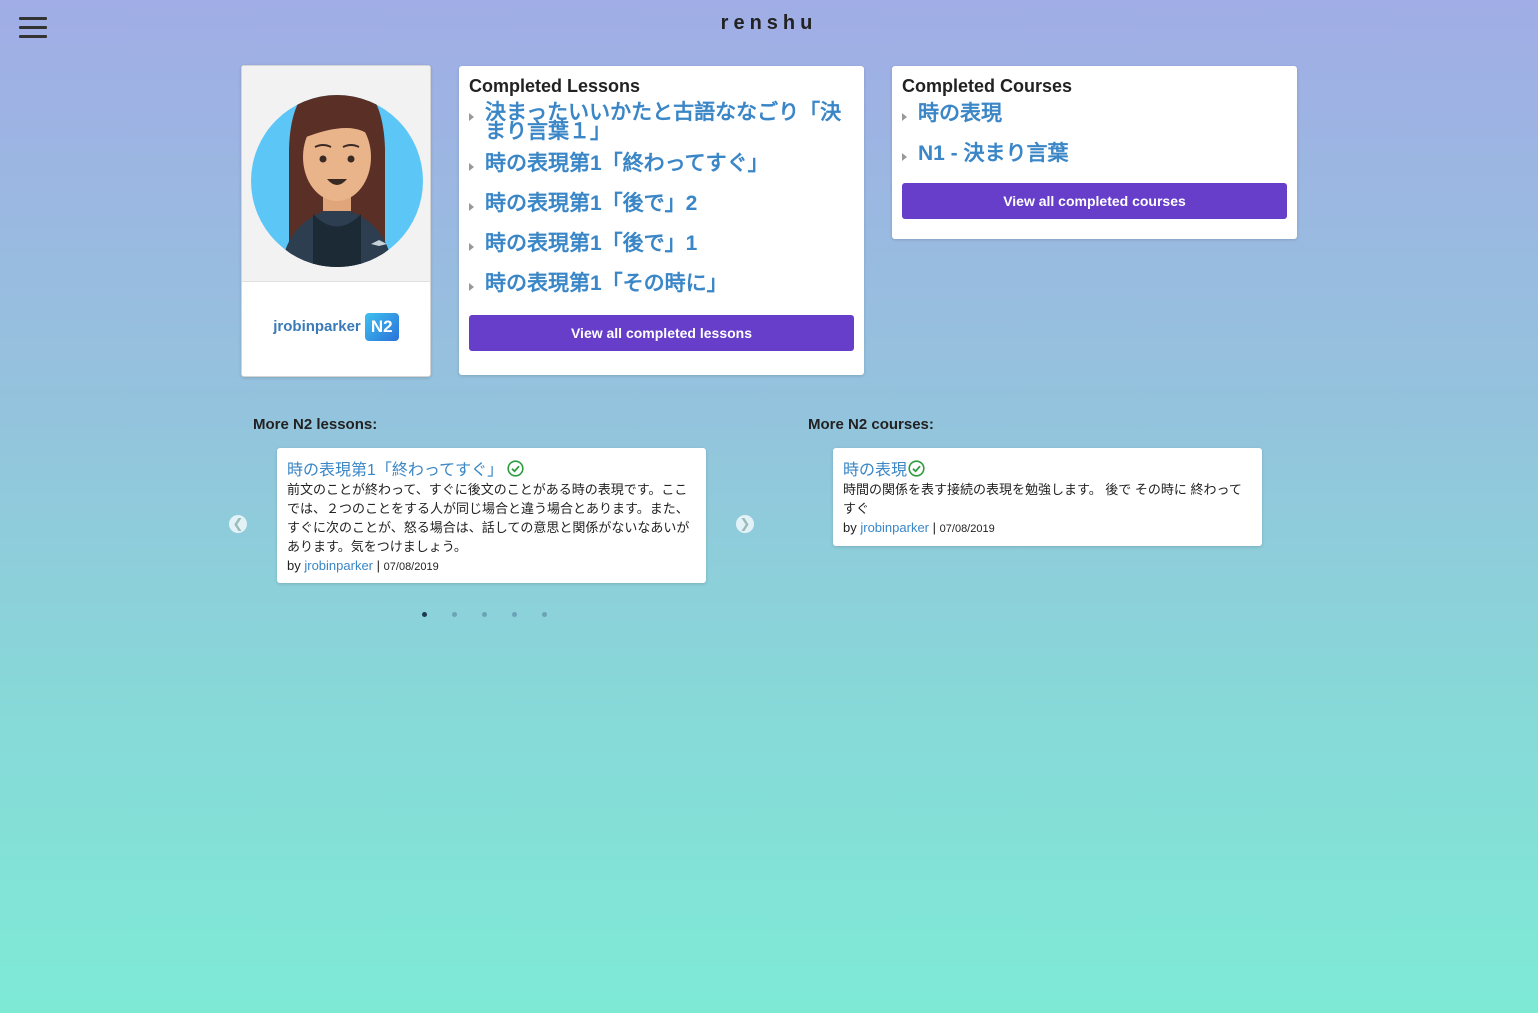  What do you see at coordinates (238, 524) in the screenshot?
I see `chevron-left-icon: ❮` at bounding box center [238, 524].